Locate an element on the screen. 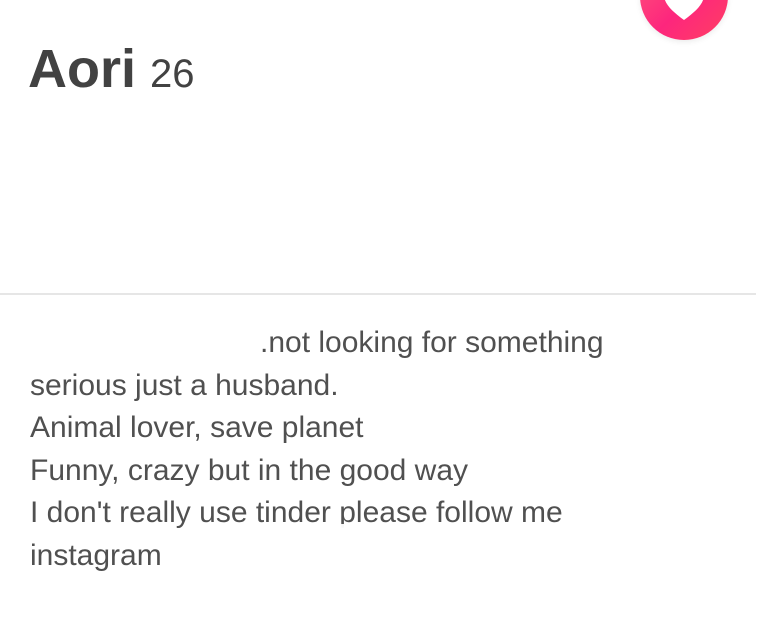 The height and width of the screenshot is (618, 758). profile-header: Aori 26 is located at coordinates (111, 69).